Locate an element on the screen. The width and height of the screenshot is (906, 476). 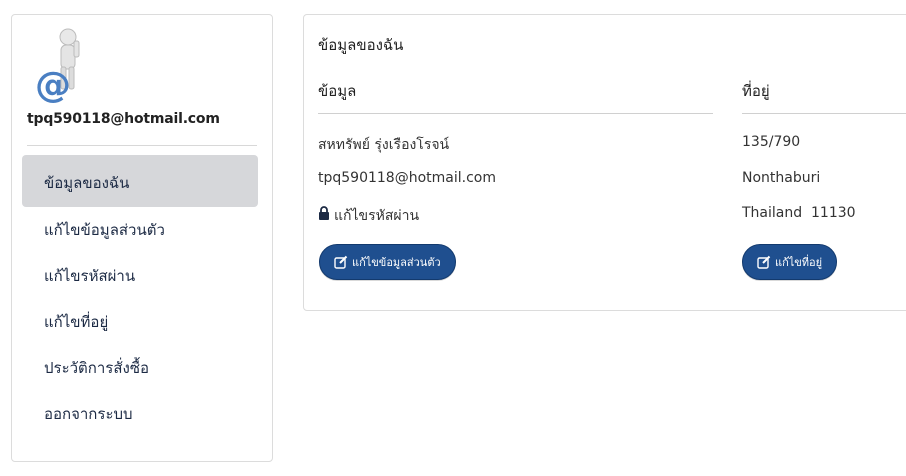
address-line-2: Nonthaburi is located at coordinates (781, 178).